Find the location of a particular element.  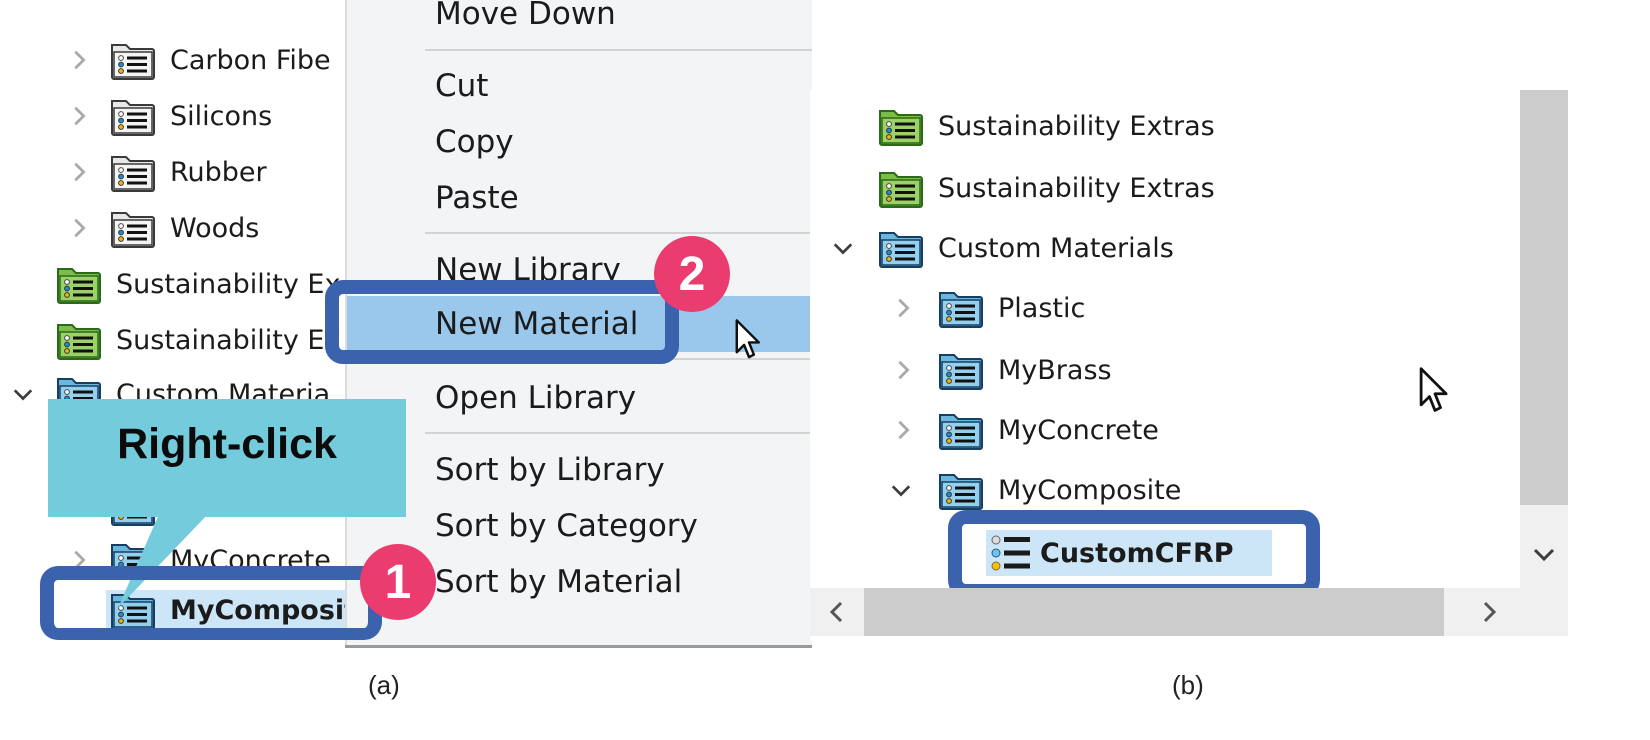

chevron-left-icon is located at coordinates (836, 612).